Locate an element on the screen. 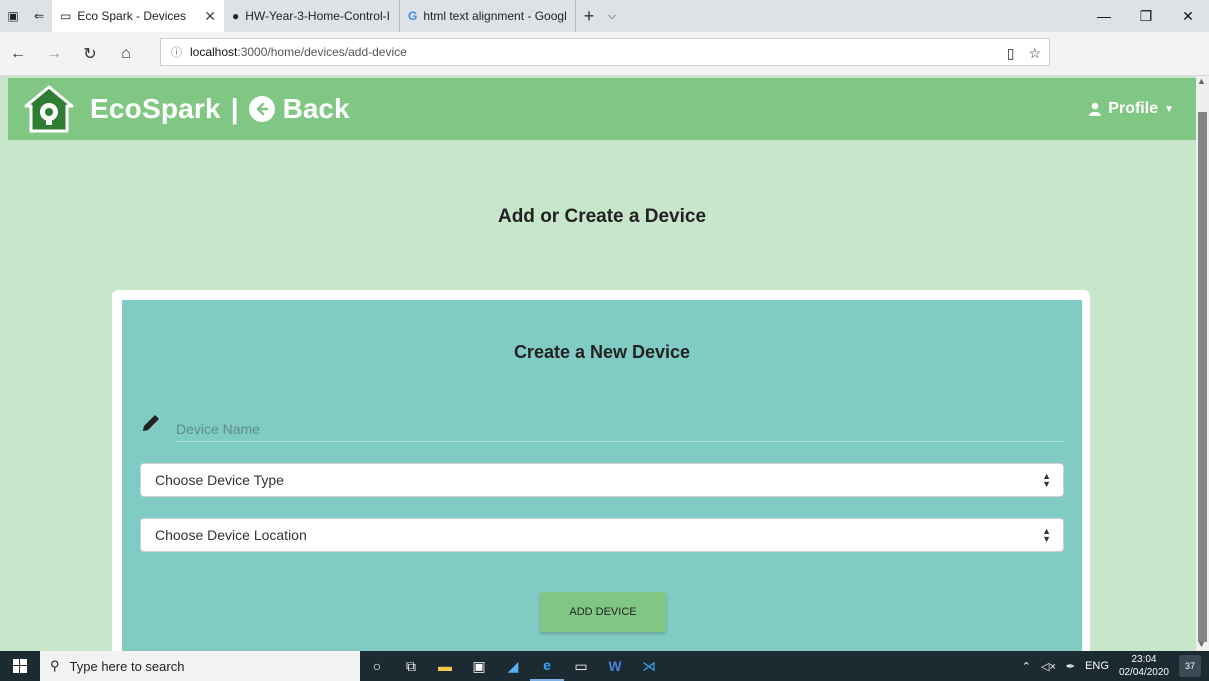 The image size is (1209, 681). close-tab-icon: ✕ is located at coordinates (210, 16).